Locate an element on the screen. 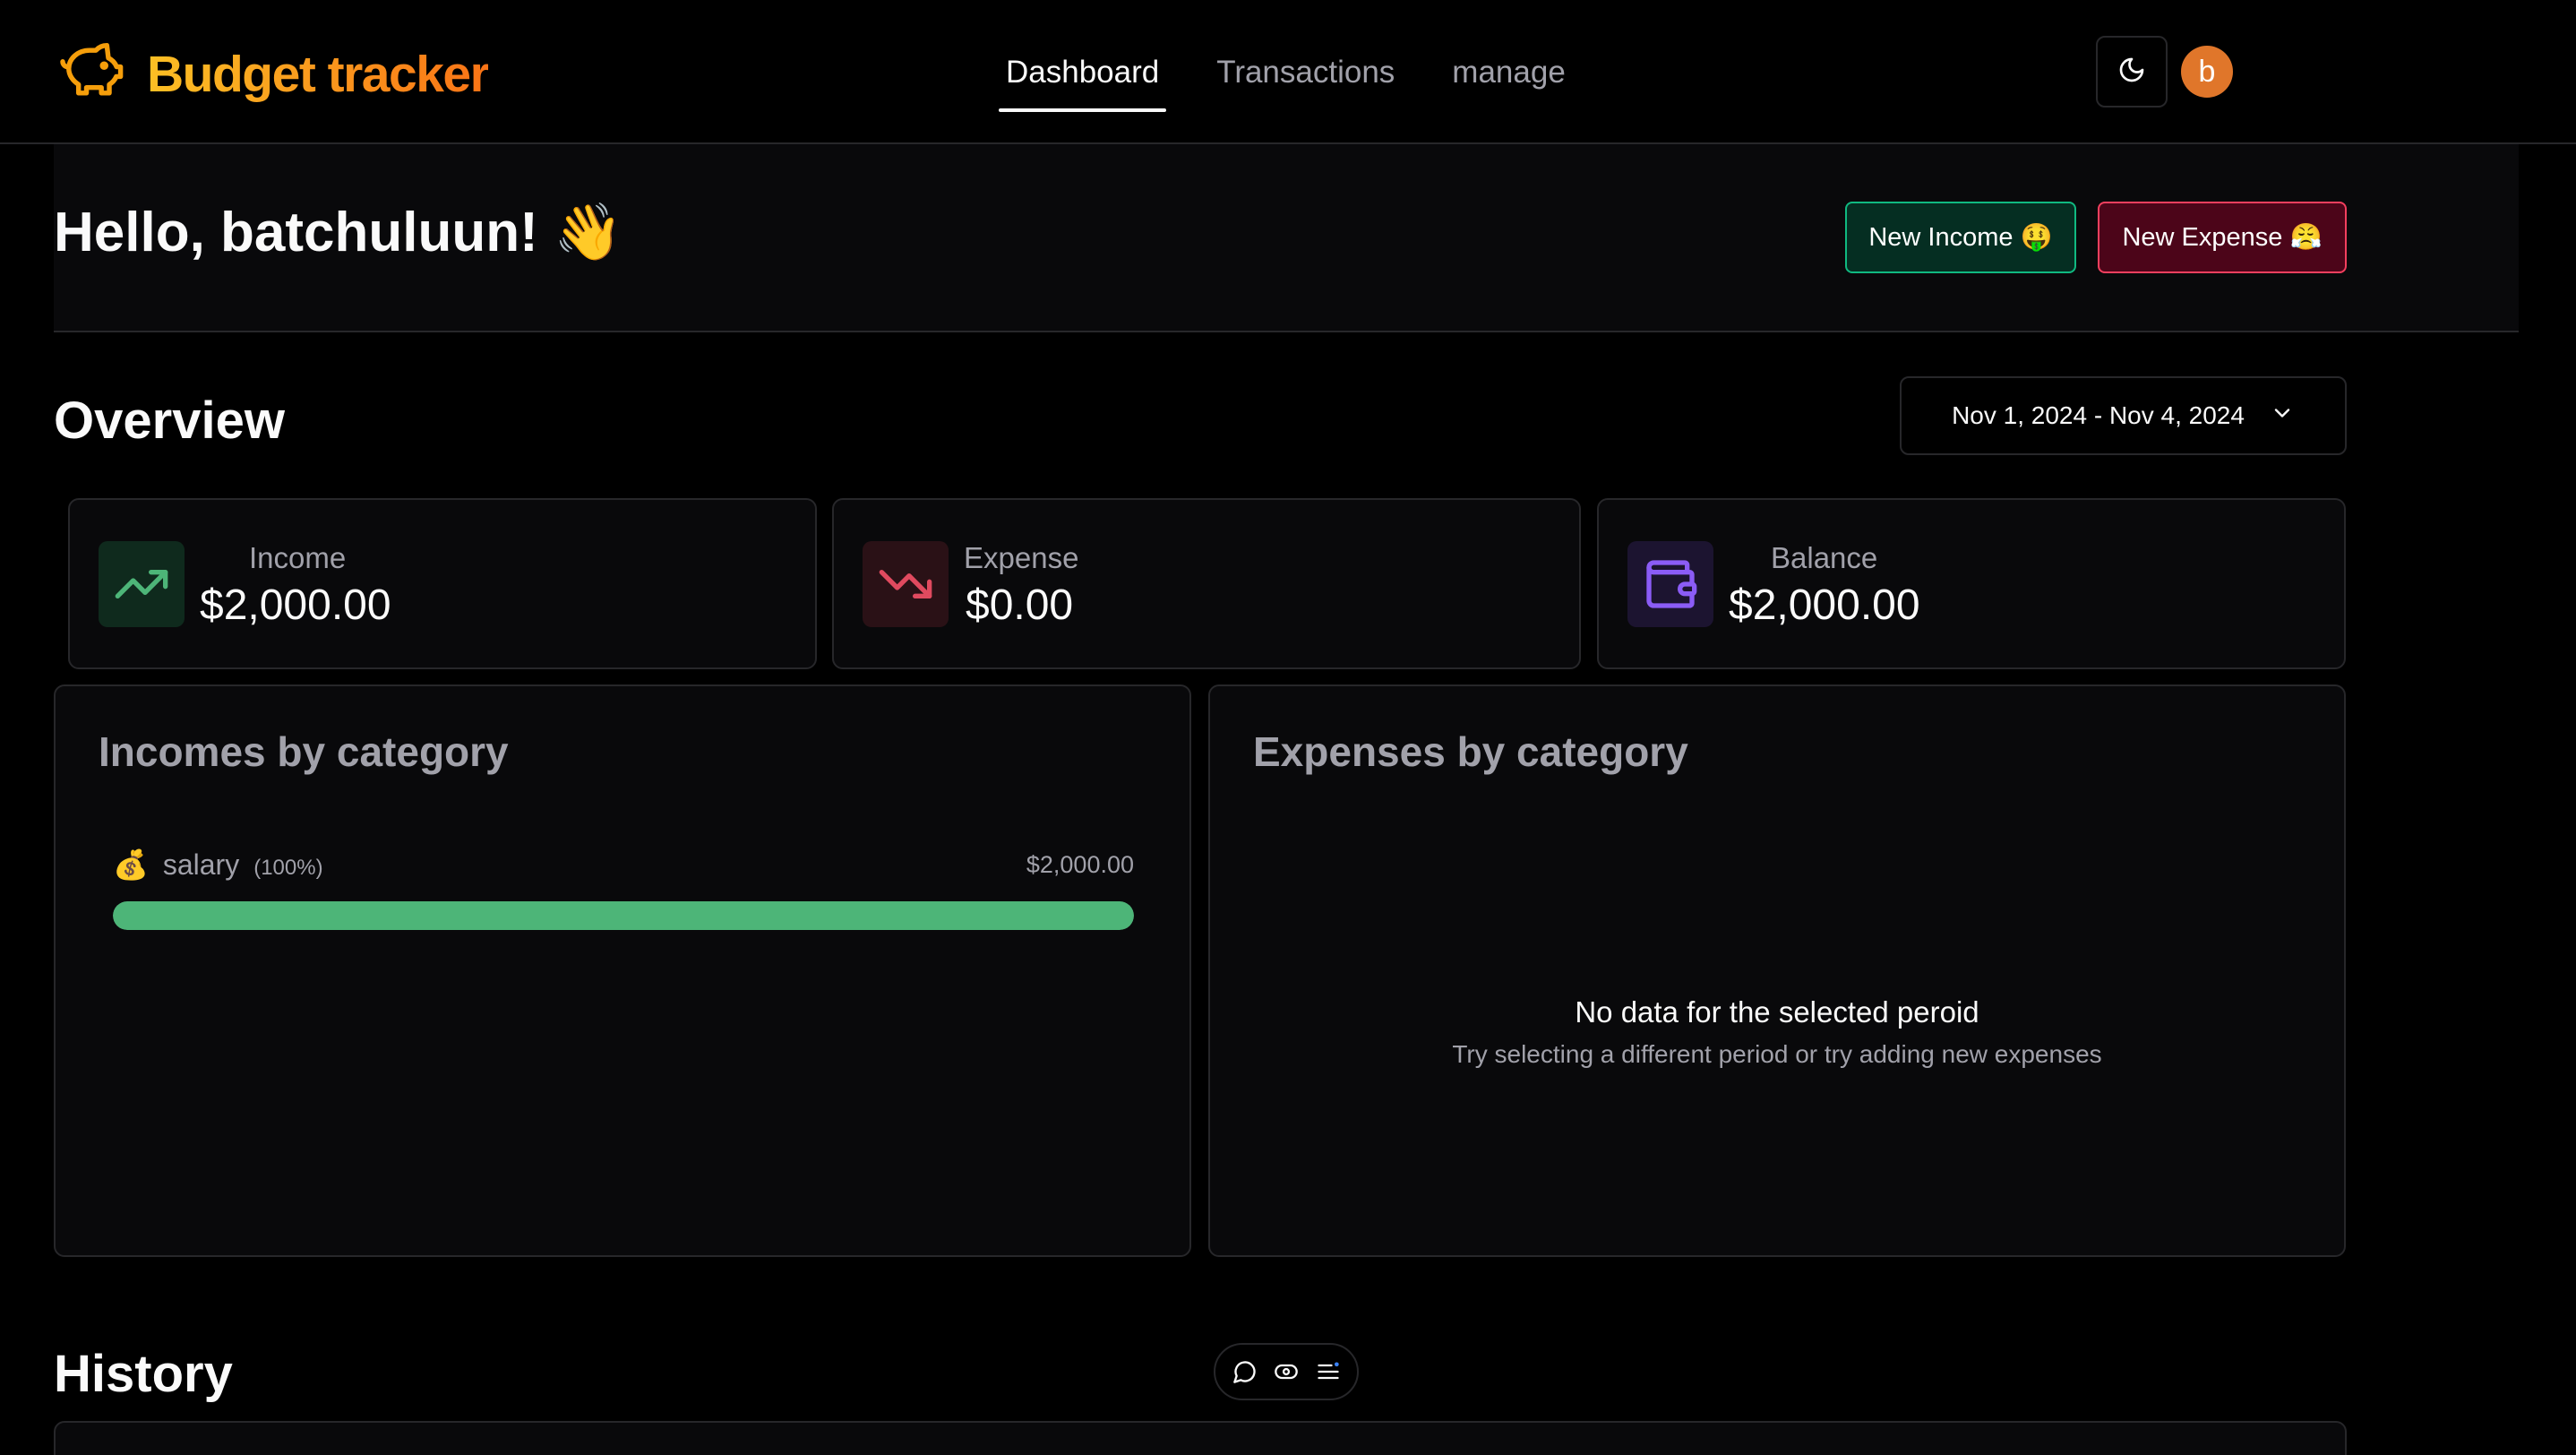  money-bag-icon: 💰 is located at coordinates (131, 864).